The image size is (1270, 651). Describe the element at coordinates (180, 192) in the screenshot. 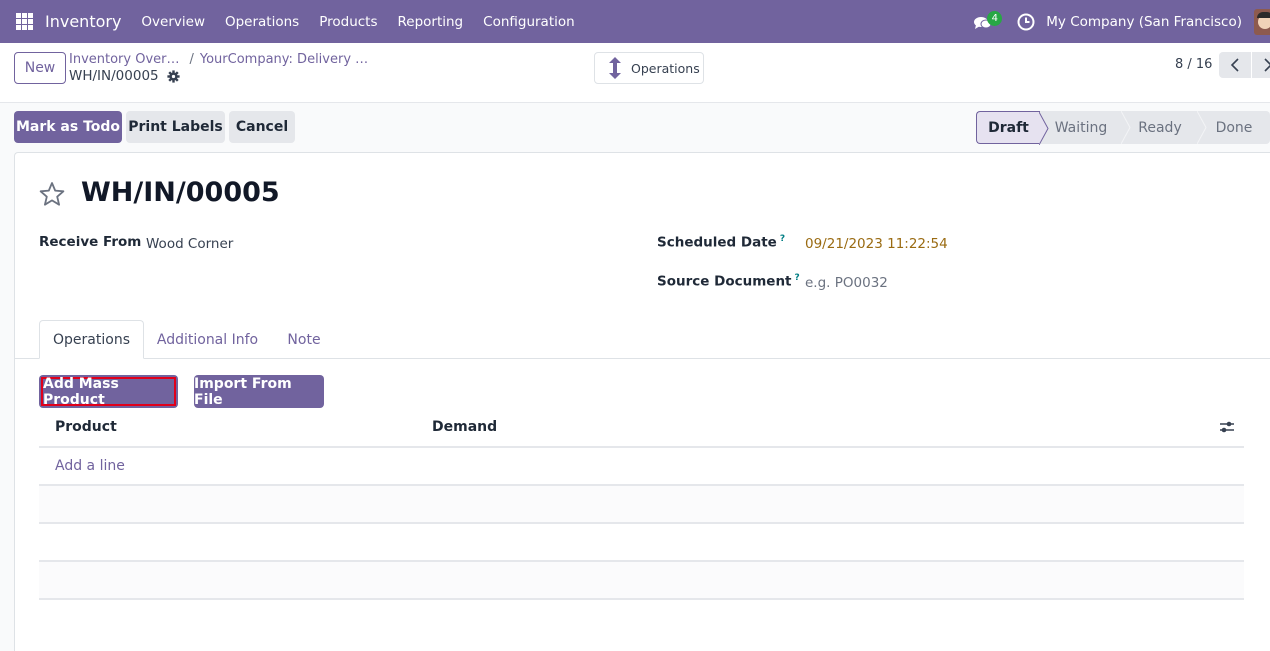

I see `record-title: WH/IN/00005` at that location.